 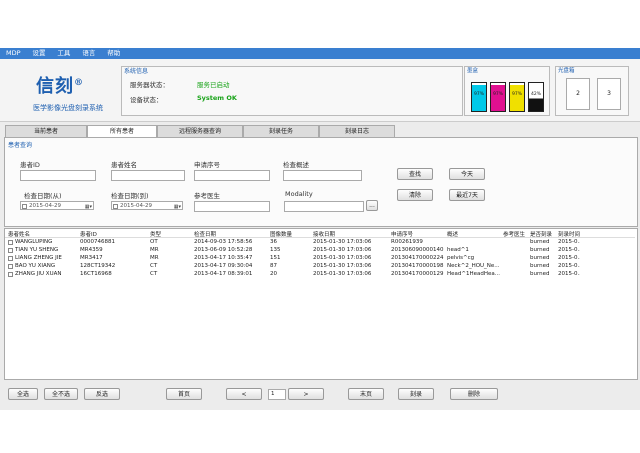 What do you see at coordinates (61, 394) in the screenshot?
I see `select-none-button: 全不选` at bounding box center [61, 394].